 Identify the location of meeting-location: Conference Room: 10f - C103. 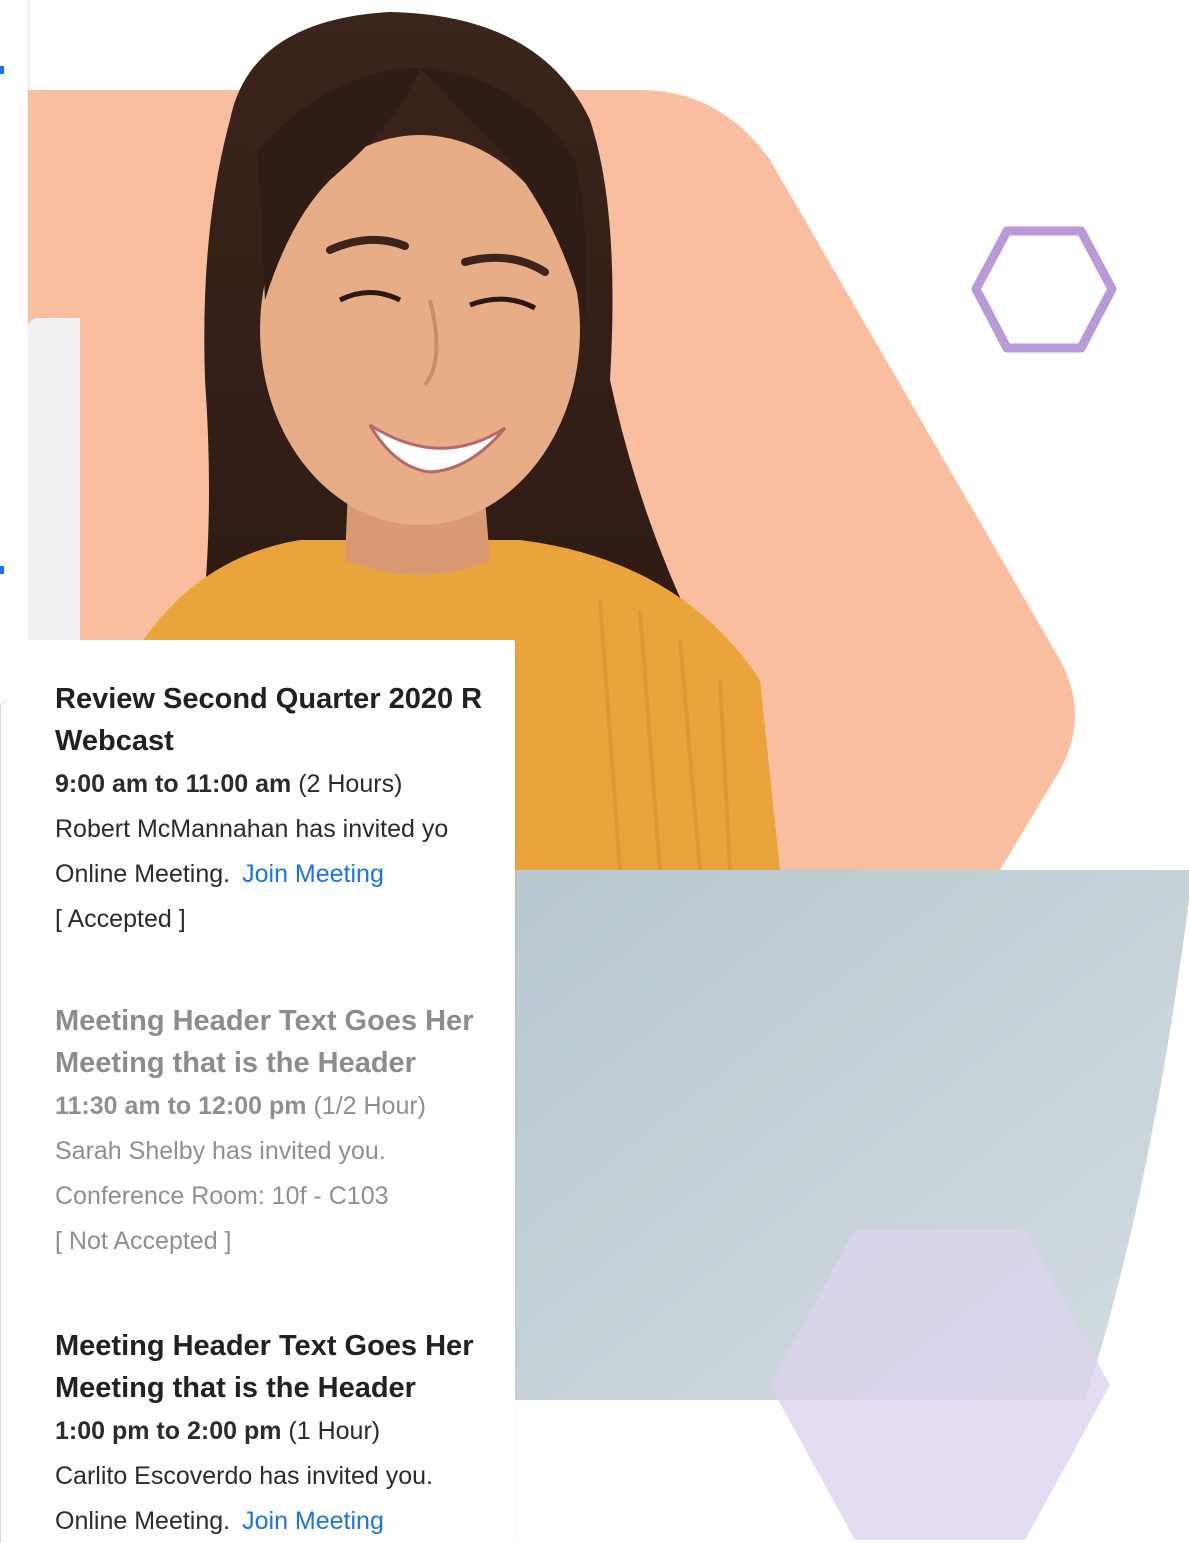
(222, 1196).